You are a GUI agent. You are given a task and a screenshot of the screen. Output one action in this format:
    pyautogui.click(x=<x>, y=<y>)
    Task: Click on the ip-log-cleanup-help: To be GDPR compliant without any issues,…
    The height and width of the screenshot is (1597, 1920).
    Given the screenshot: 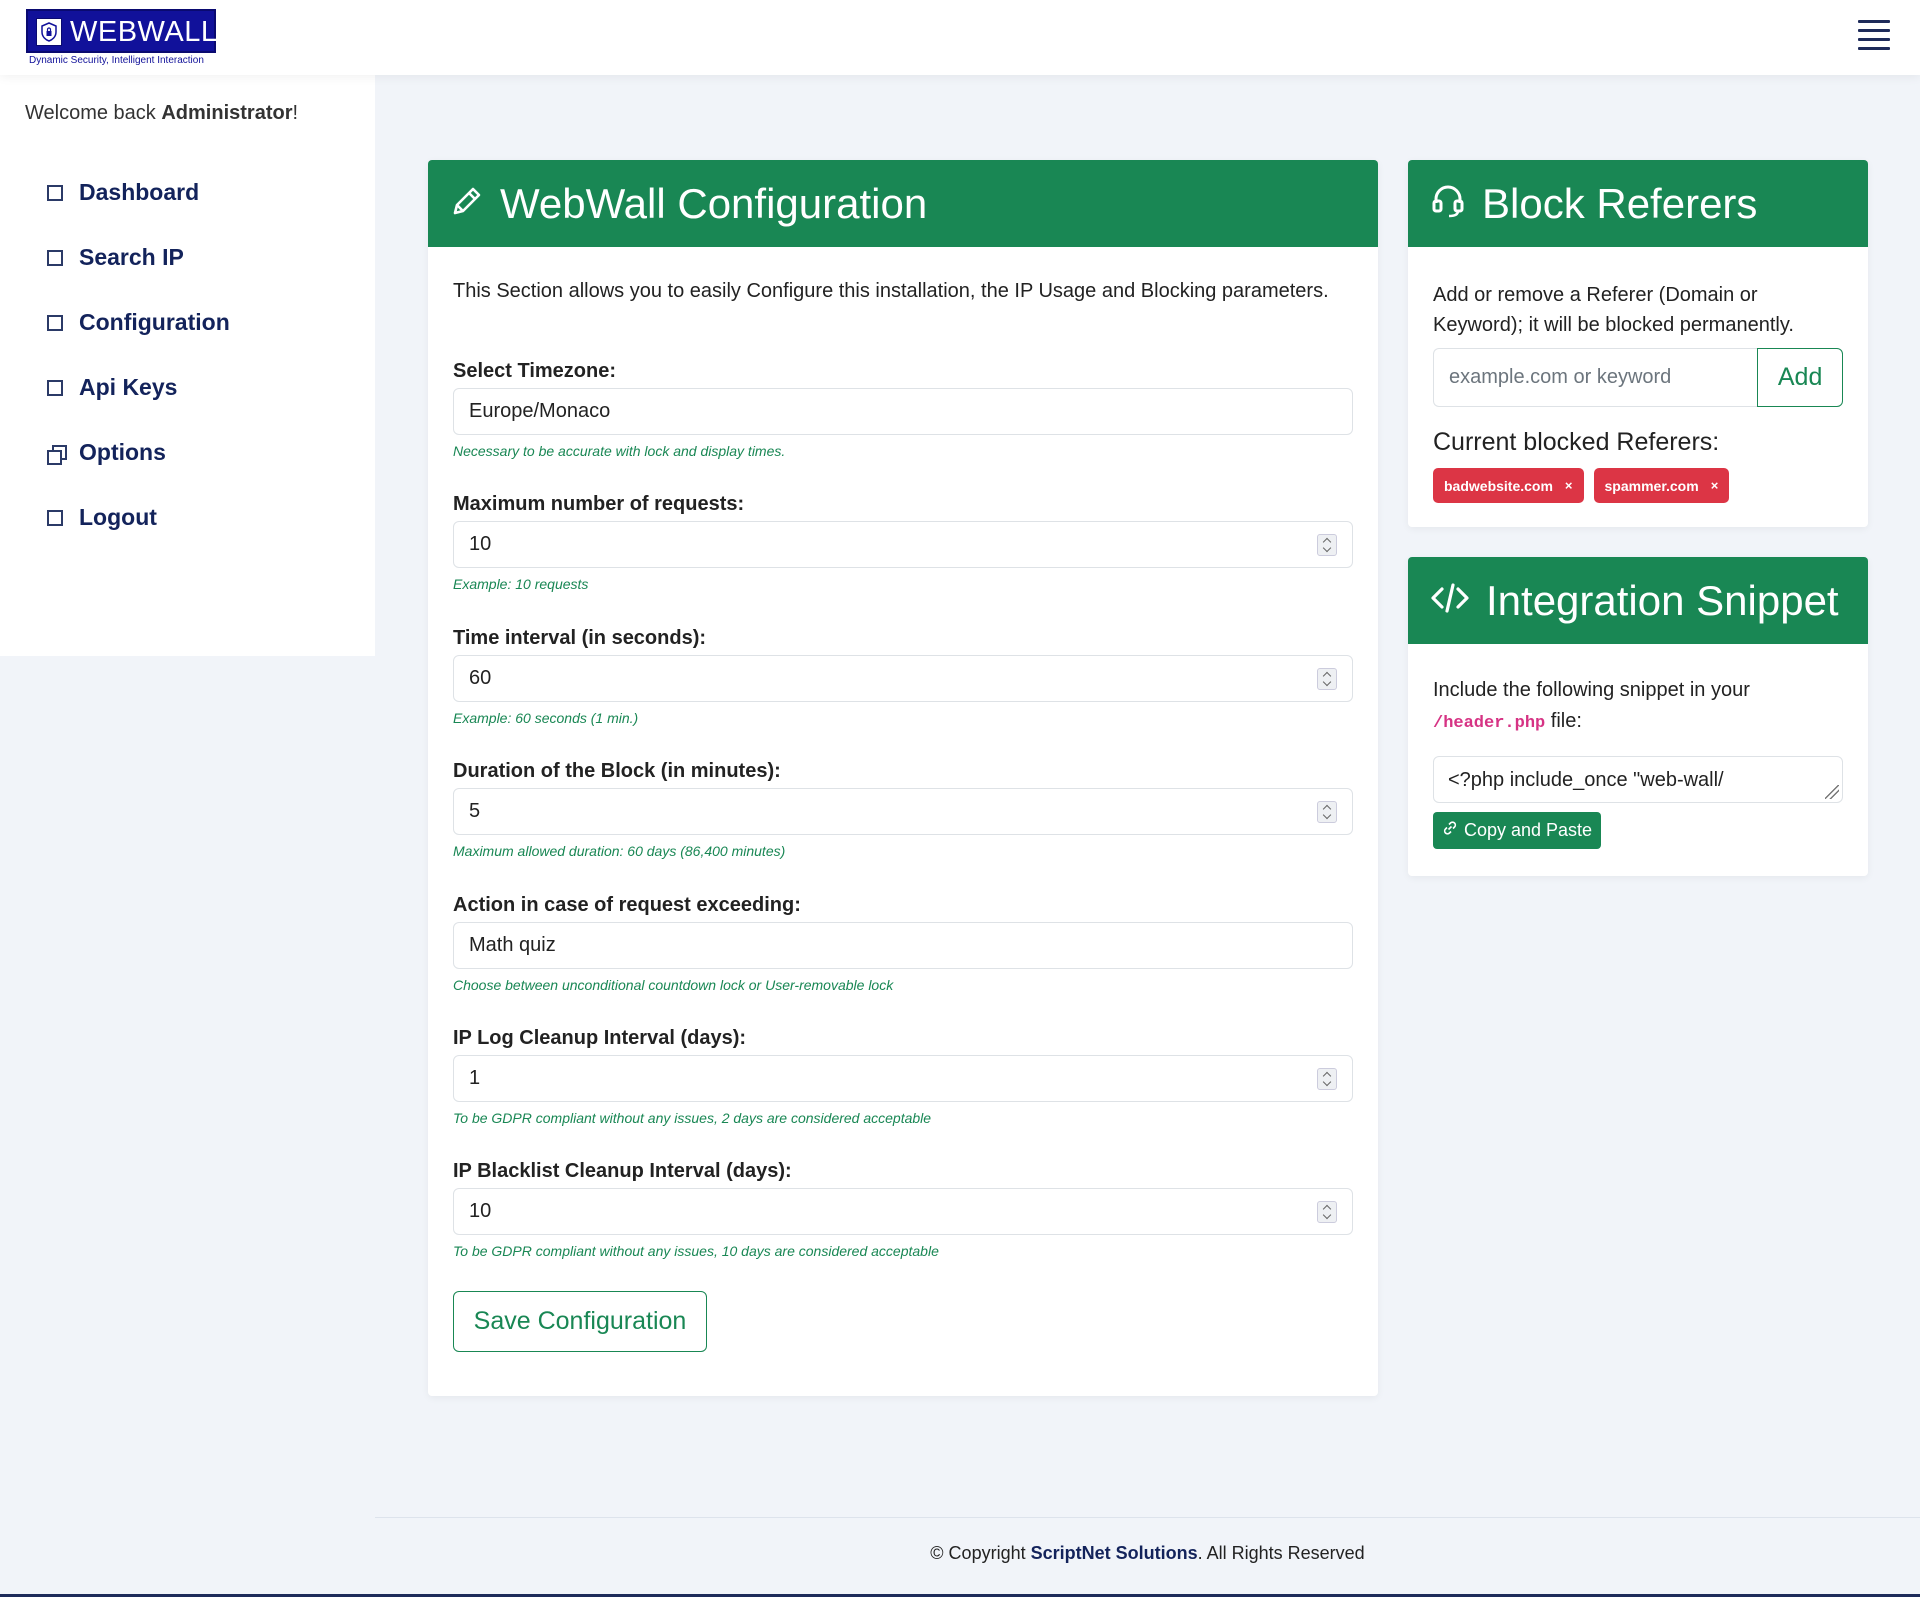 What is the action you would take?
    pyautogui.click(x=692, y=1118)
    